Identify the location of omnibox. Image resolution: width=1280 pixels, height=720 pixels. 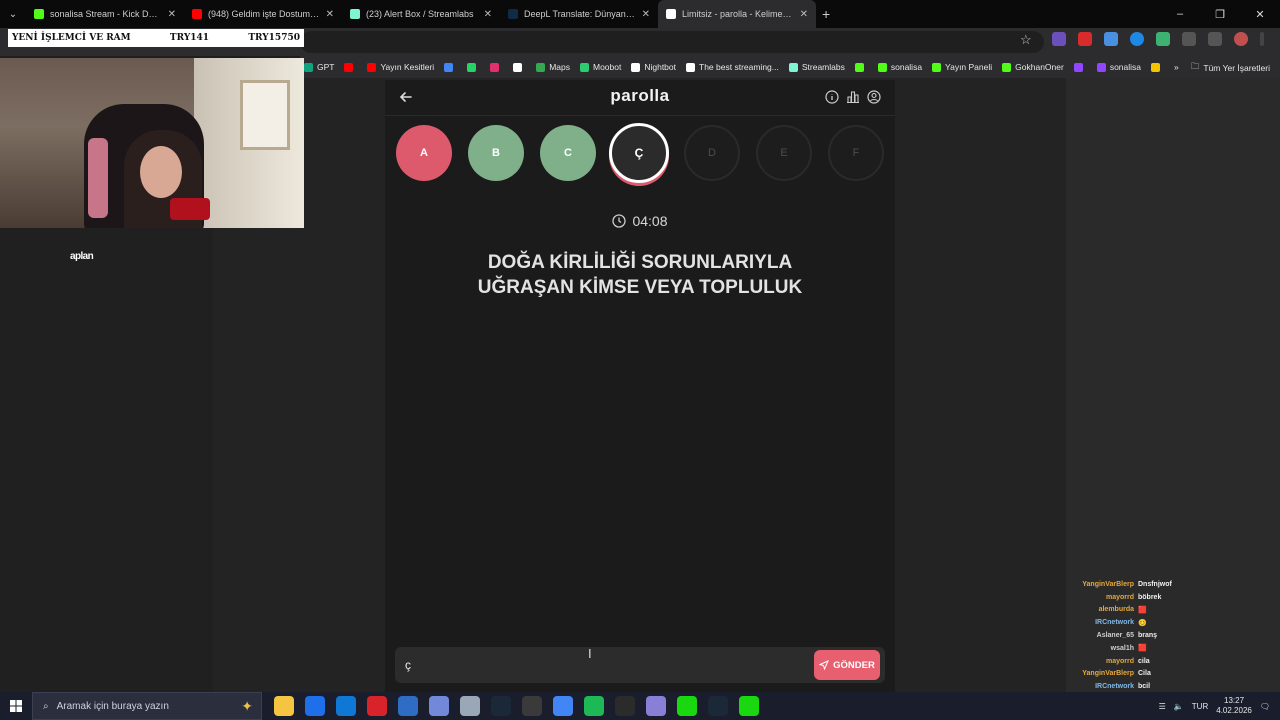
(672, 42).